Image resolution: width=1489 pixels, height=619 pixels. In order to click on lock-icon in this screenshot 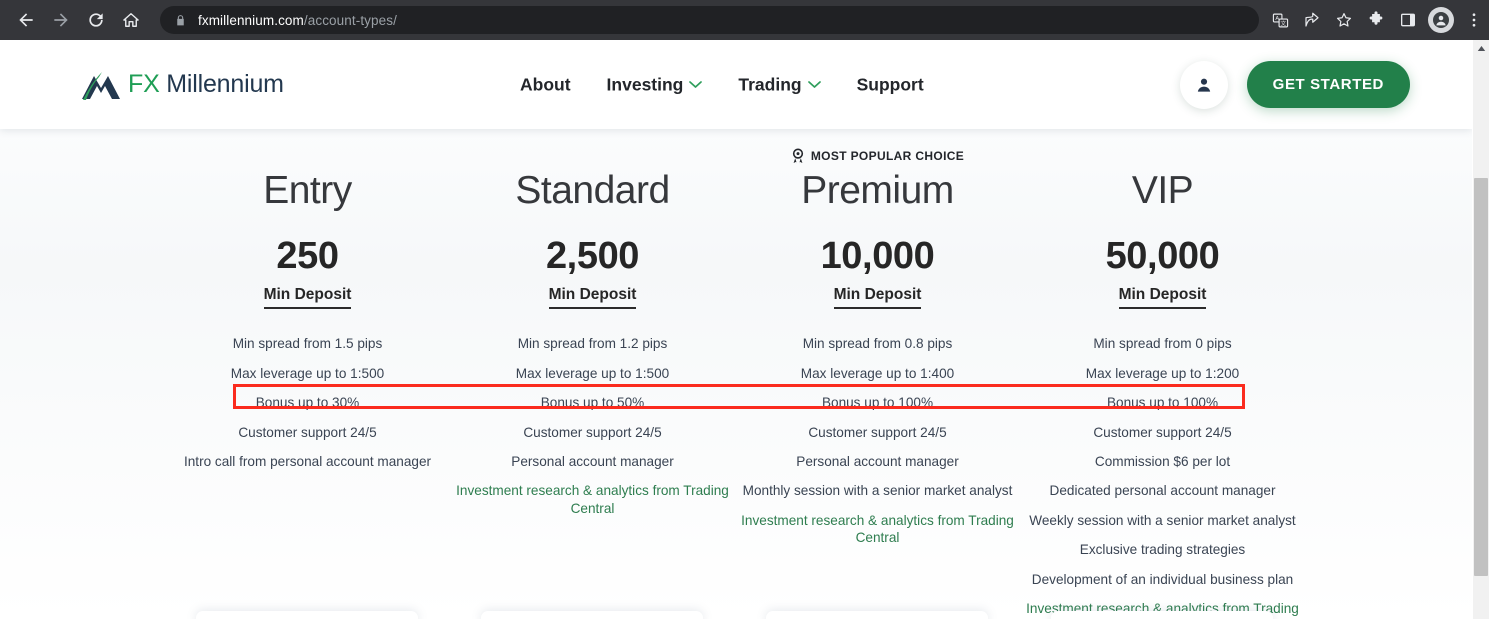, I will do `click(180, 20)`.